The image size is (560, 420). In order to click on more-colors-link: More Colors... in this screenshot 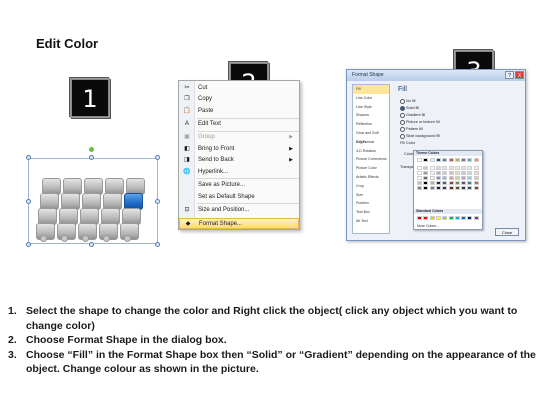, I will do `click(428, 226)`.